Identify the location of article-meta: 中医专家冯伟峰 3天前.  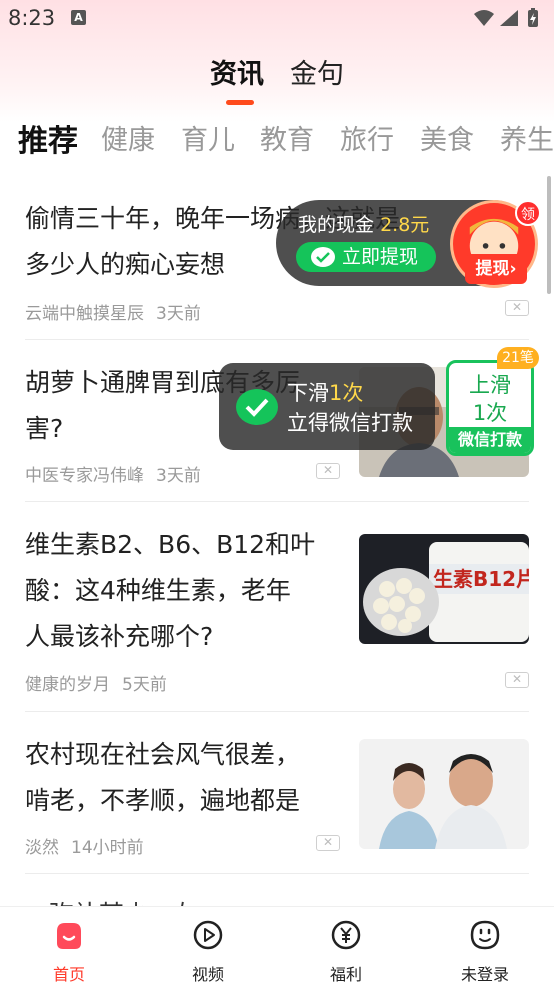
(113, 473).